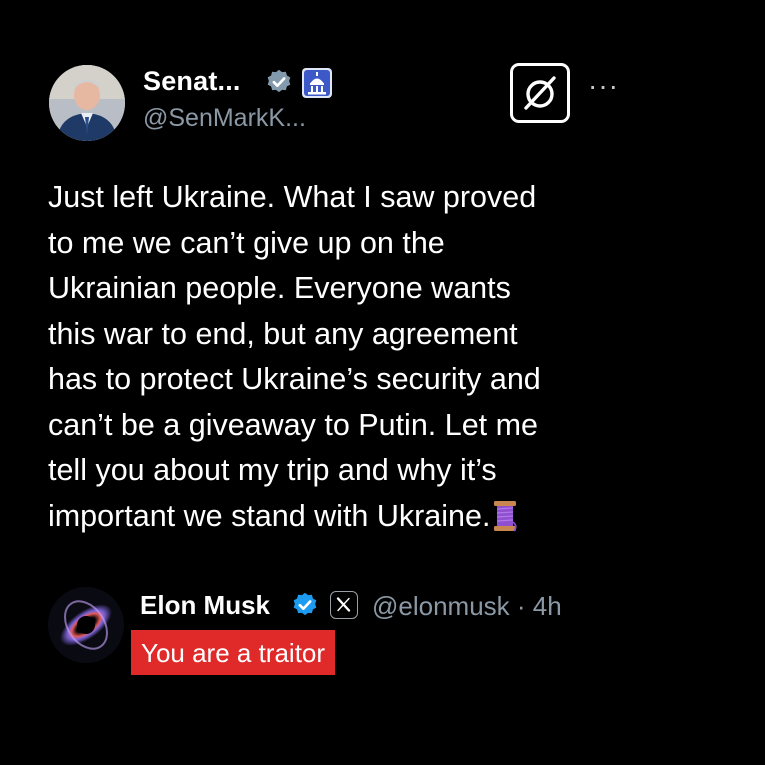 Image resolution: width=765 pixels, height=765 pixels. What do you see at coordinates (294, 379) in the screenshot?
I see `tweet-line: has to protect Ukraine’s security and` at bounding box center [294, 379].